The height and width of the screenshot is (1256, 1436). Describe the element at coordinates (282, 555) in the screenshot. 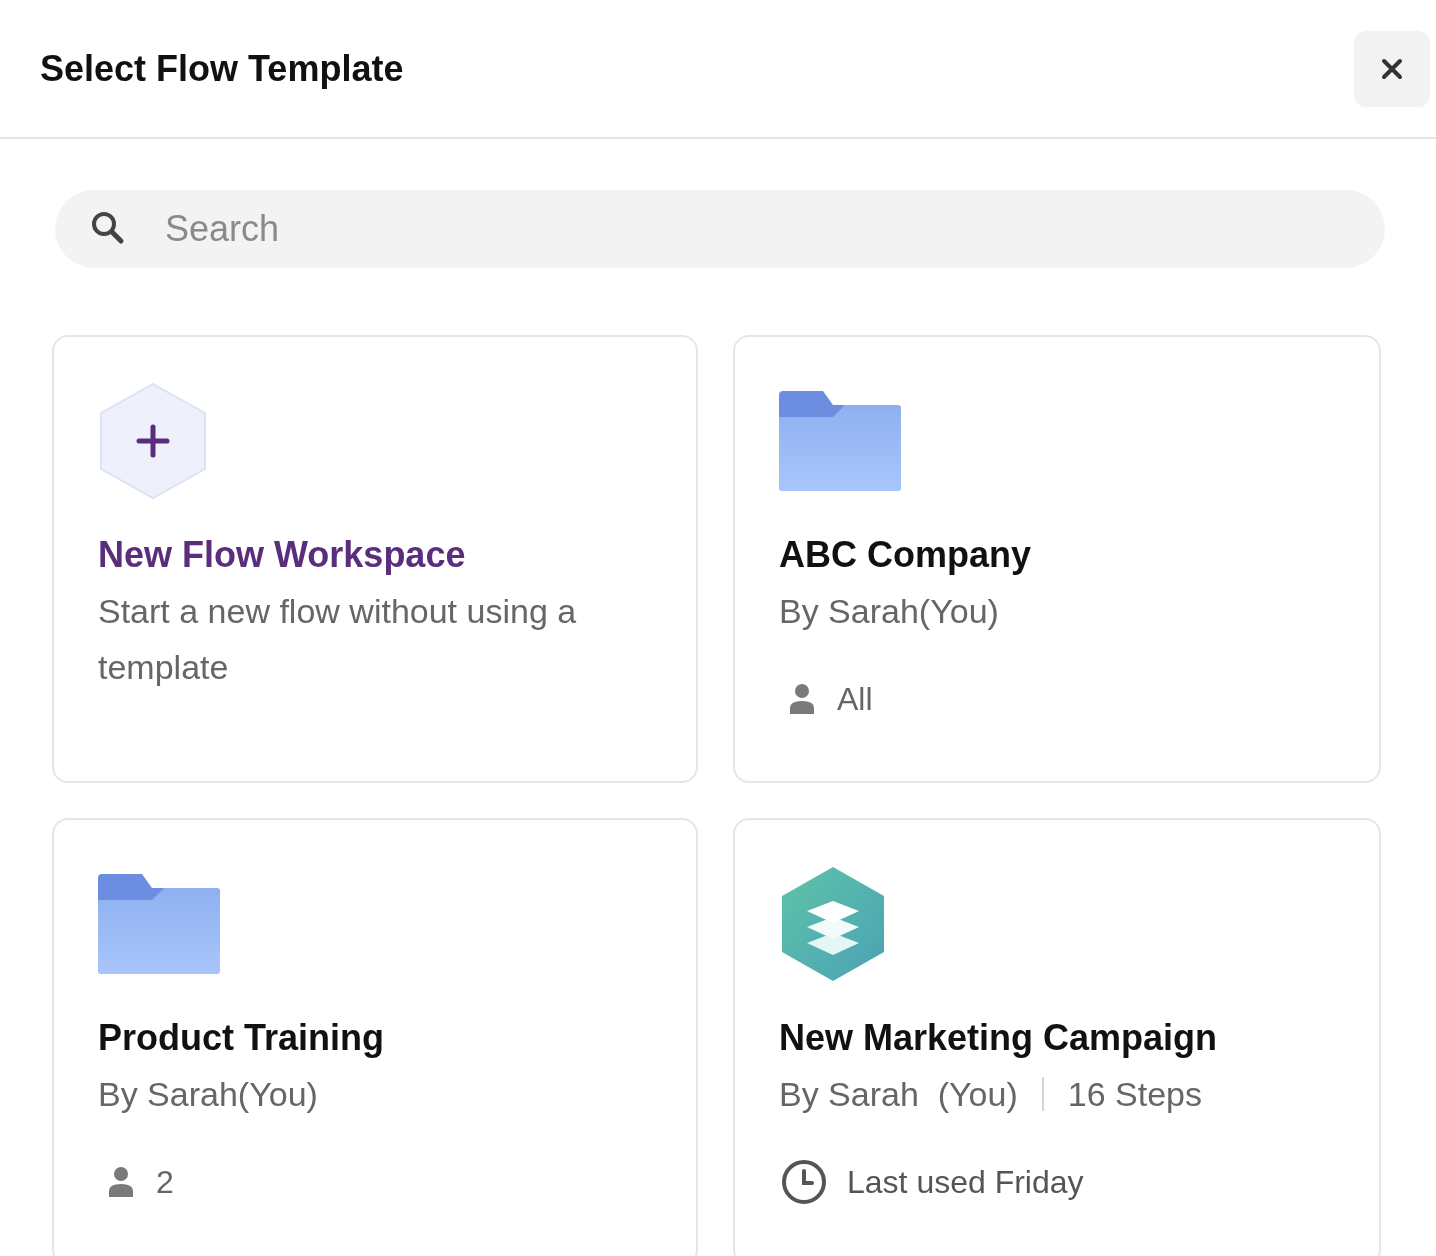

I see `card-title: New Flow Workspace` at that location.